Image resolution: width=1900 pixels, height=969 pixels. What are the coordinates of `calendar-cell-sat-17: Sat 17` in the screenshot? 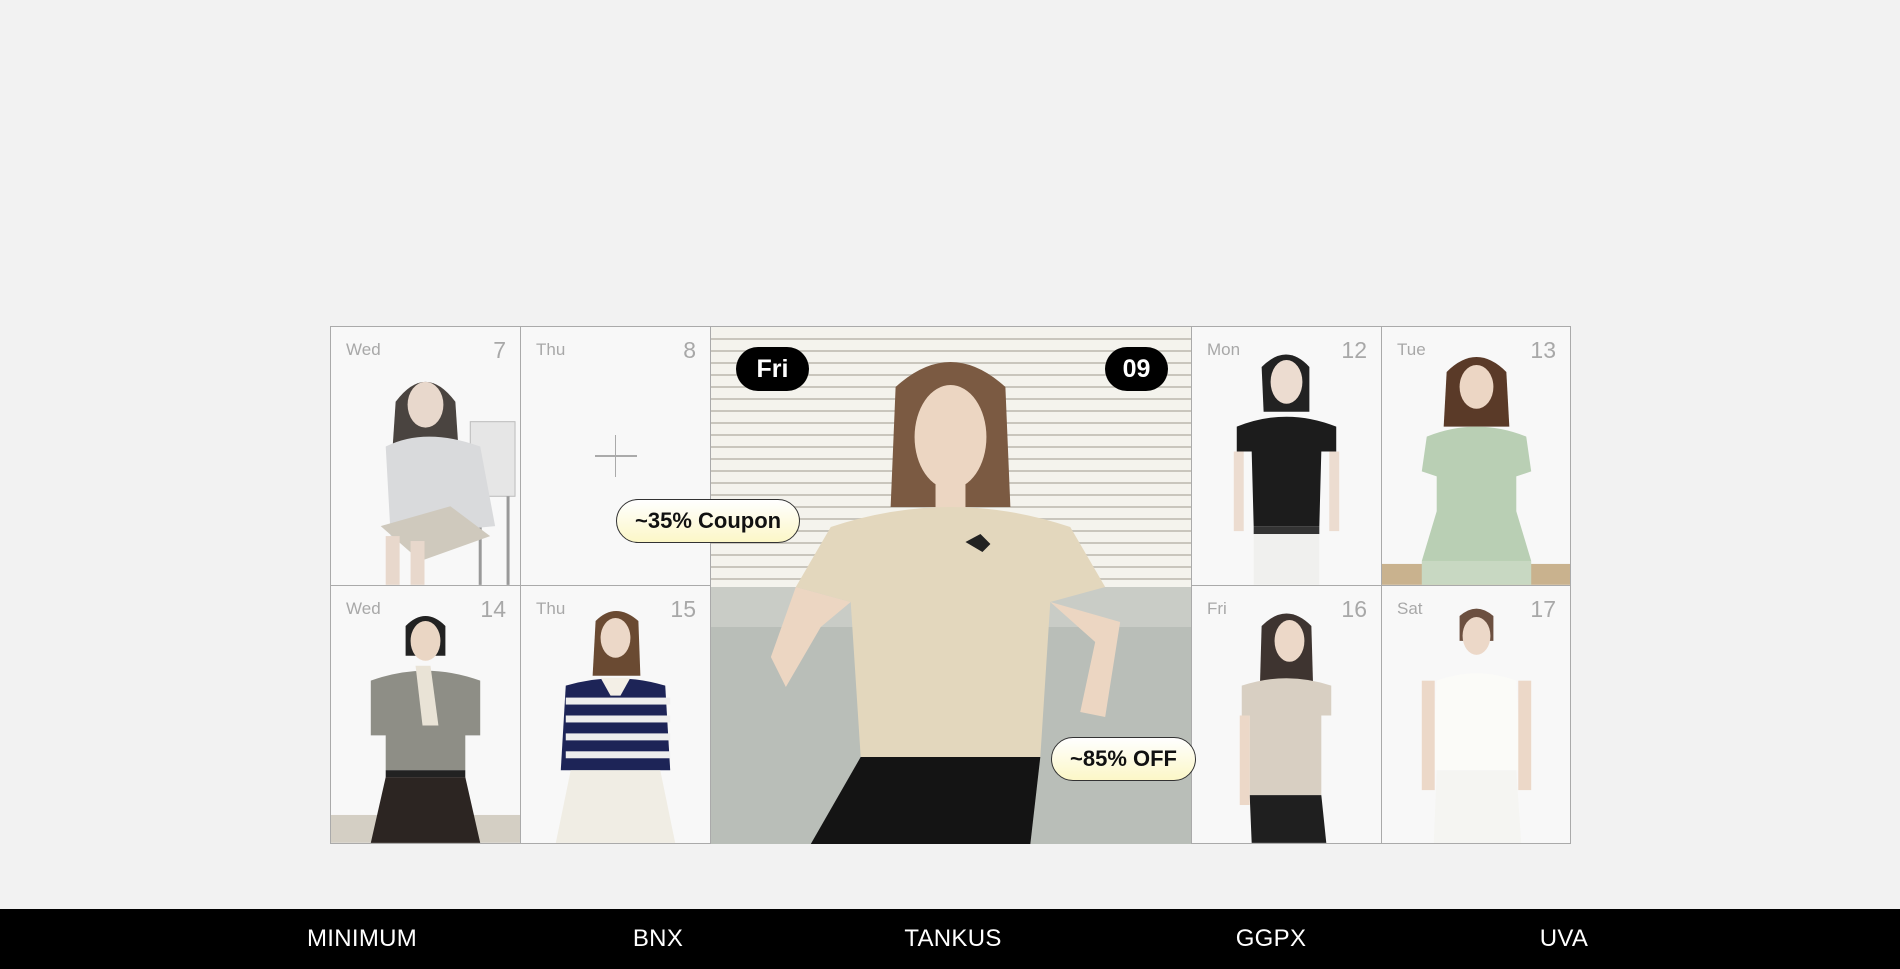 It's located at (1476, 715).